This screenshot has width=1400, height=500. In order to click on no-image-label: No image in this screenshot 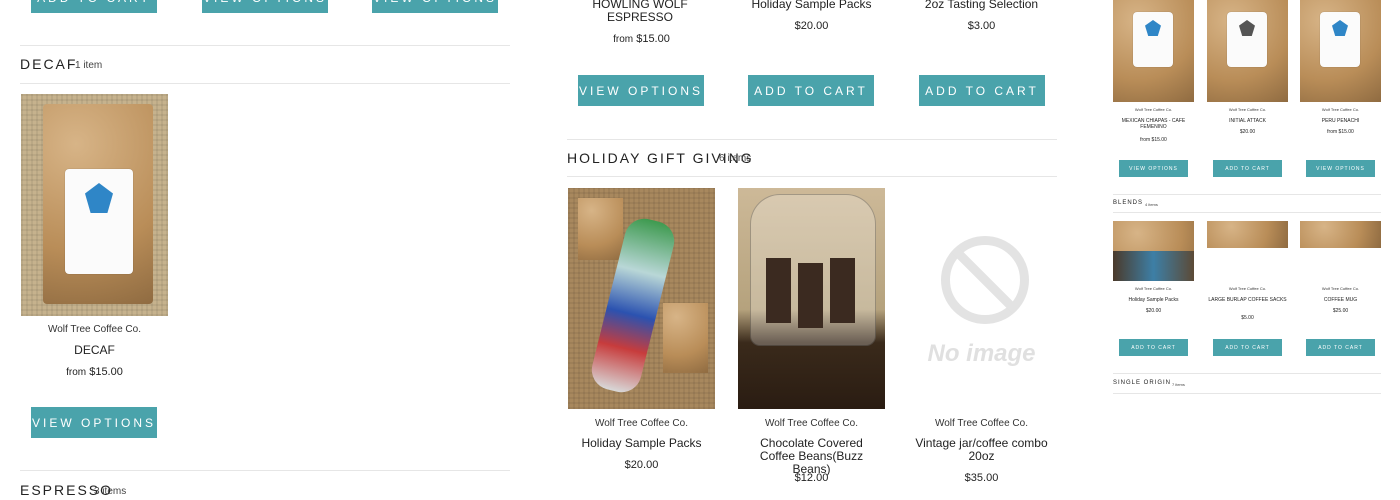, I will do `click(981, 353)`.